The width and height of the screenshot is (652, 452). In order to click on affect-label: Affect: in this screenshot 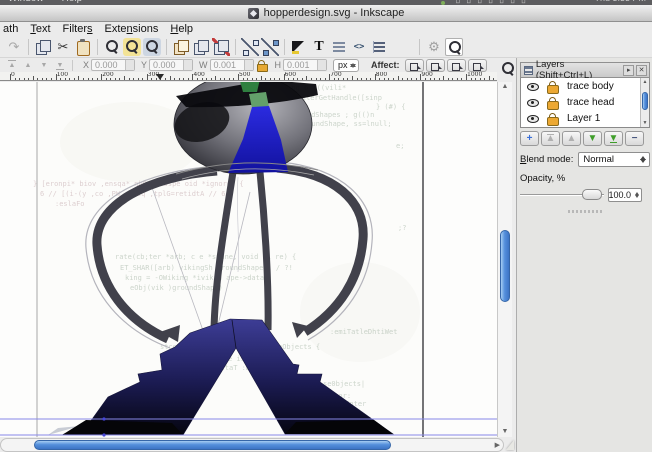, I will do `click(385, 65)`.